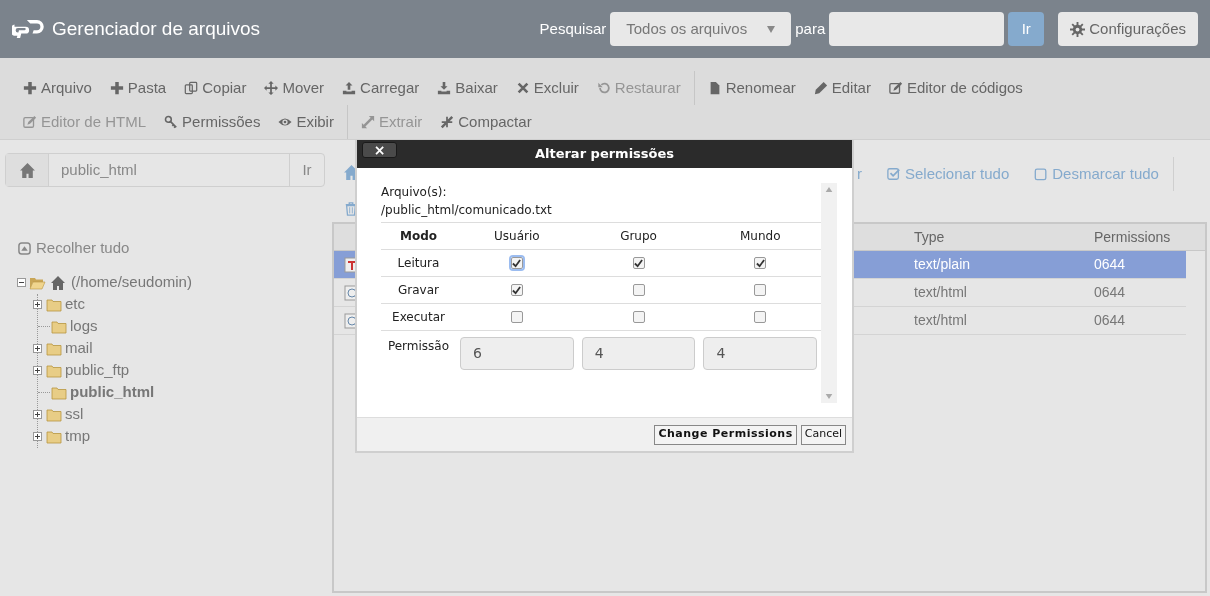 The image size is (1210, 596). Describe the element at coordinates (418, 236) in the screenshot. I see `column-header: Modo` at that location.